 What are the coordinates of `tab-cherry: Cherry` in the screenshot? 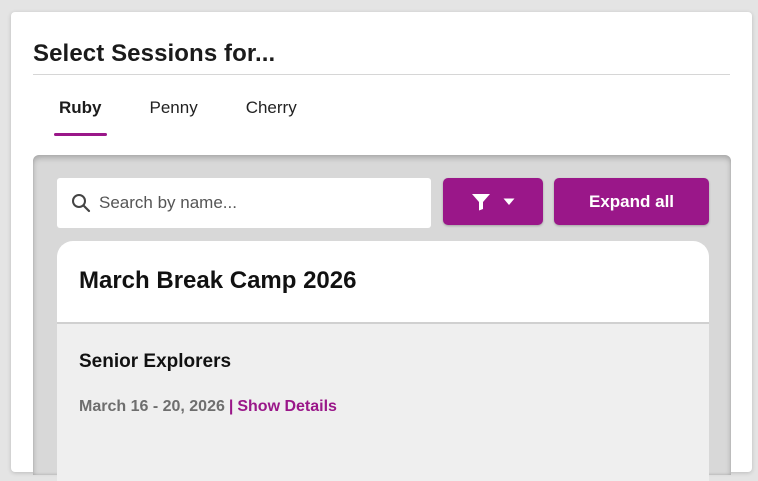 It's located at (271, 116).